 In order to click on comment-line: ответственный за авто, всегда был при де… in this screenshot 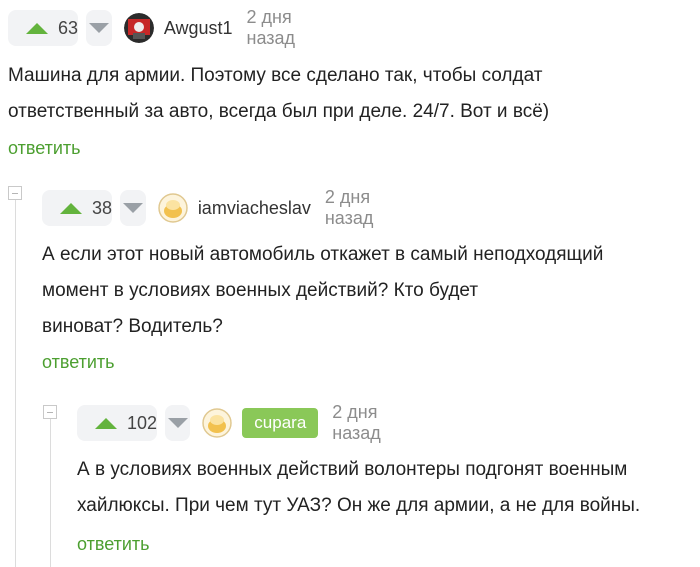, I will do `click(279, 111)`.